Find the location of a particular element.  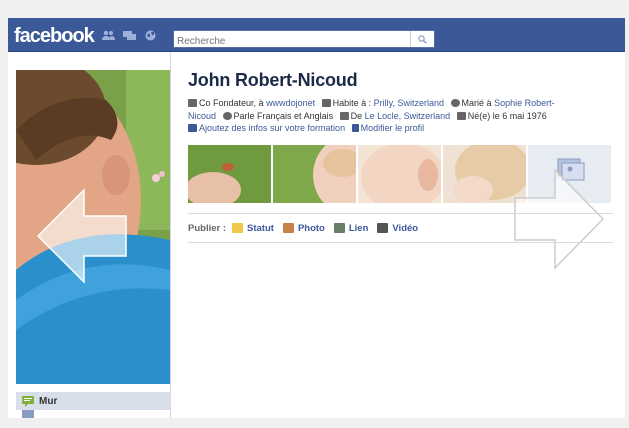

search-button is located at coordinates (422, 39).